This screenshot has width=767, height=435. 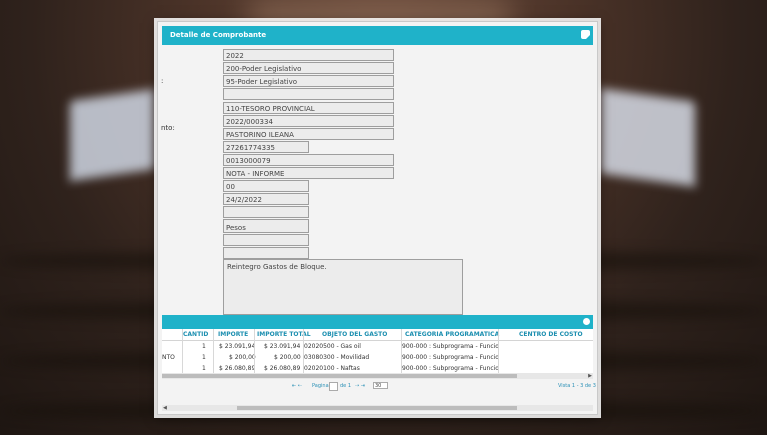 What do you see at coordinates (586, 321) in the screenshot?
I see `refresh-icon` at bounding box center [586, 321].